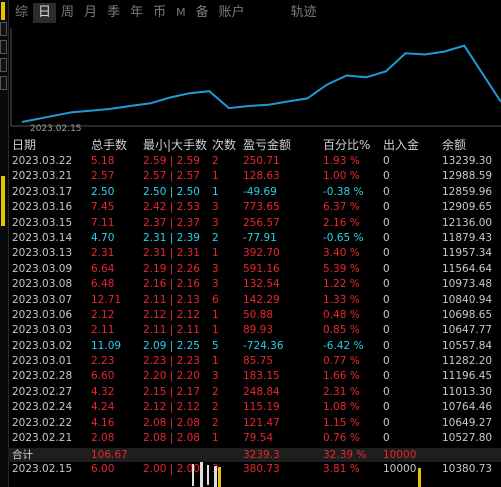  What do you see at coordinates (267, 145) in the screenshot?
I see `header-pnl: 盈亏金额` at bounding box center [267, 145].